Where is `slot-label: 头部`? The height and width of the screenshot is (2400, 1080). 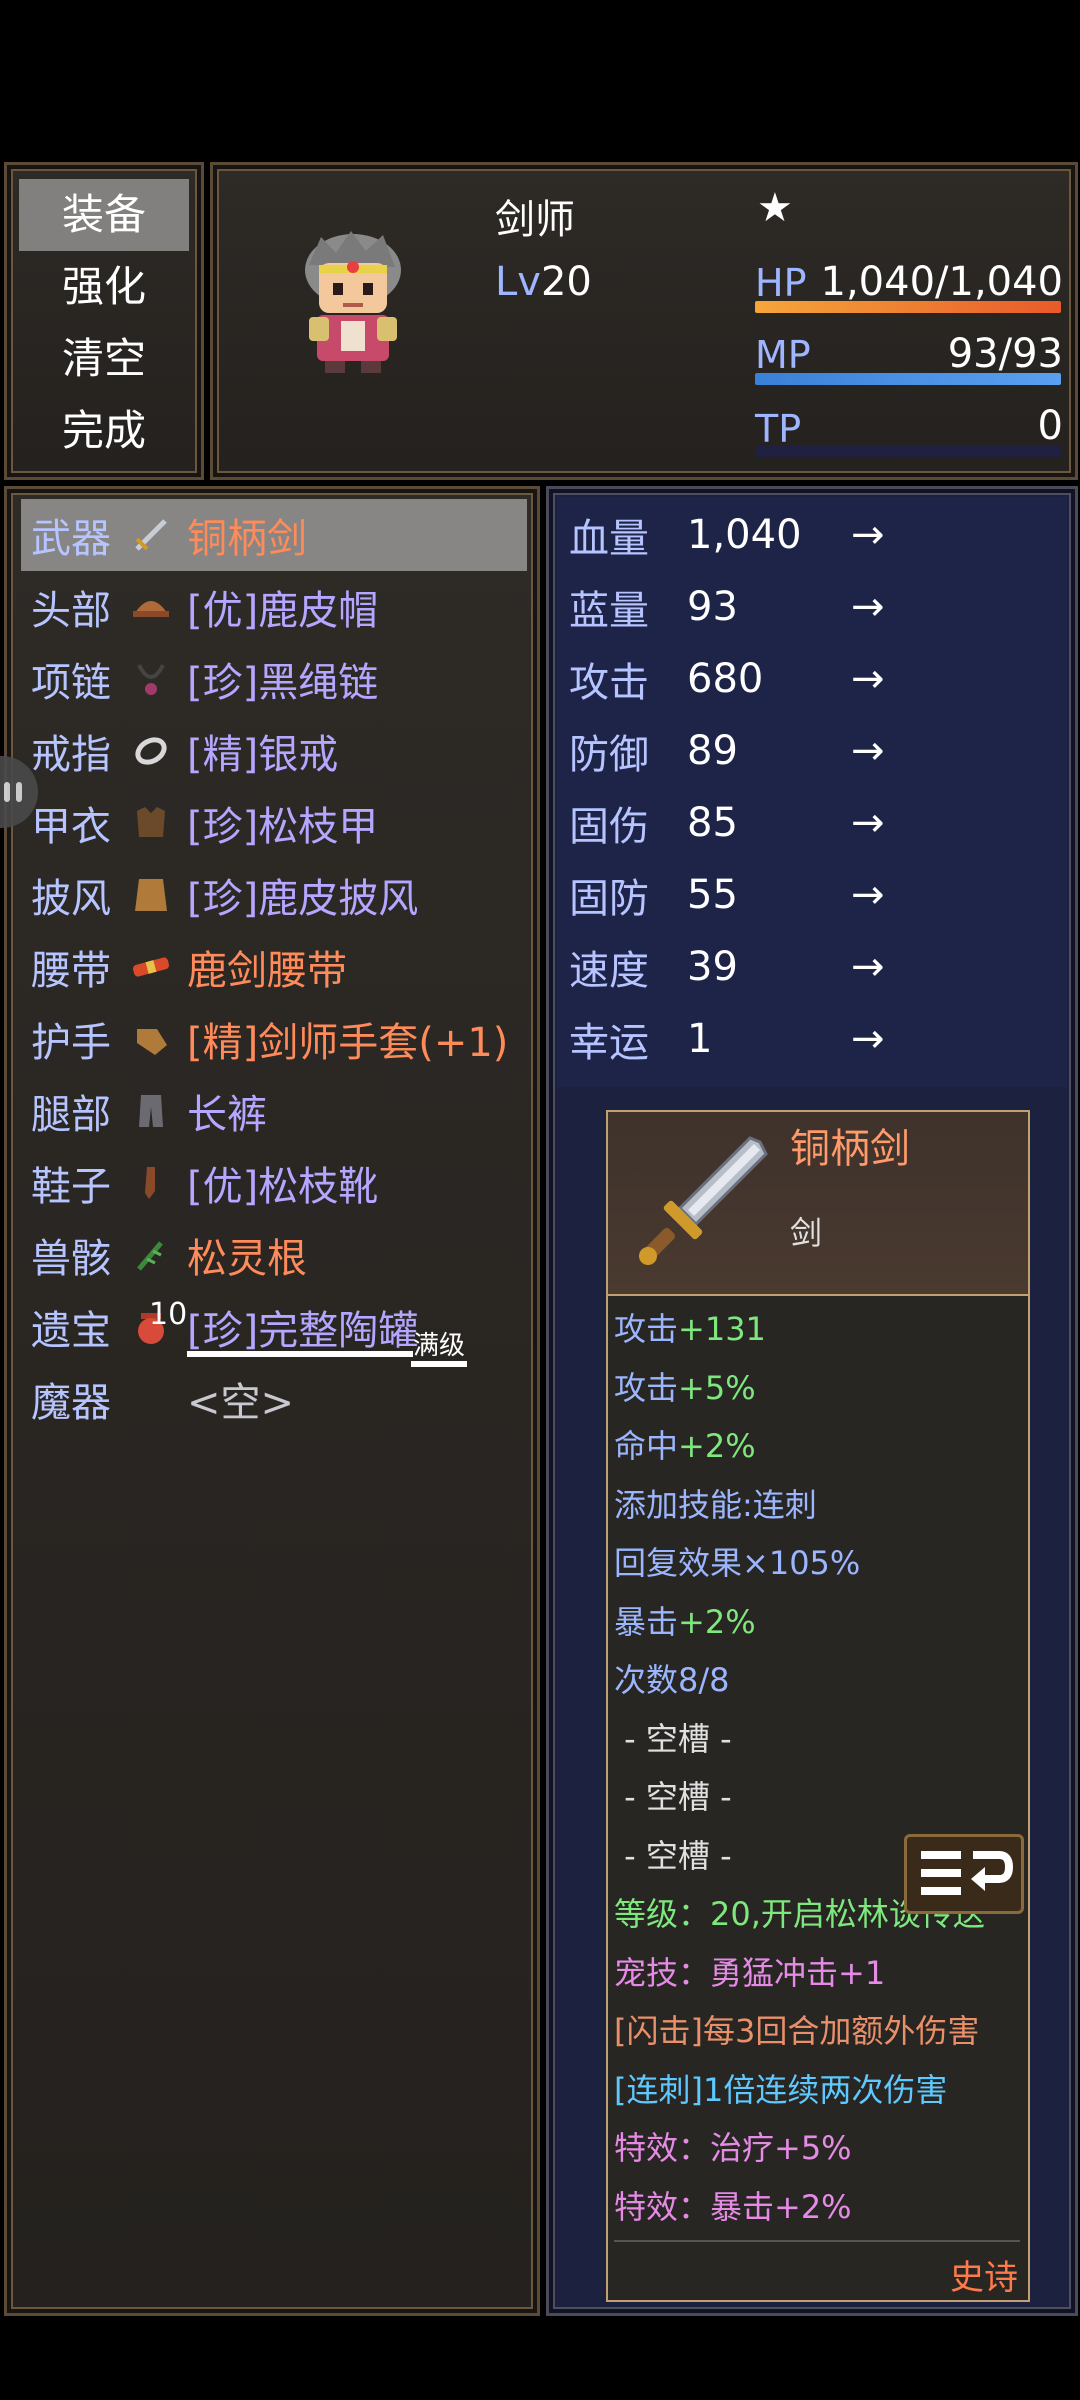
slot-label: 头部 is located at coordinates (71, 611).